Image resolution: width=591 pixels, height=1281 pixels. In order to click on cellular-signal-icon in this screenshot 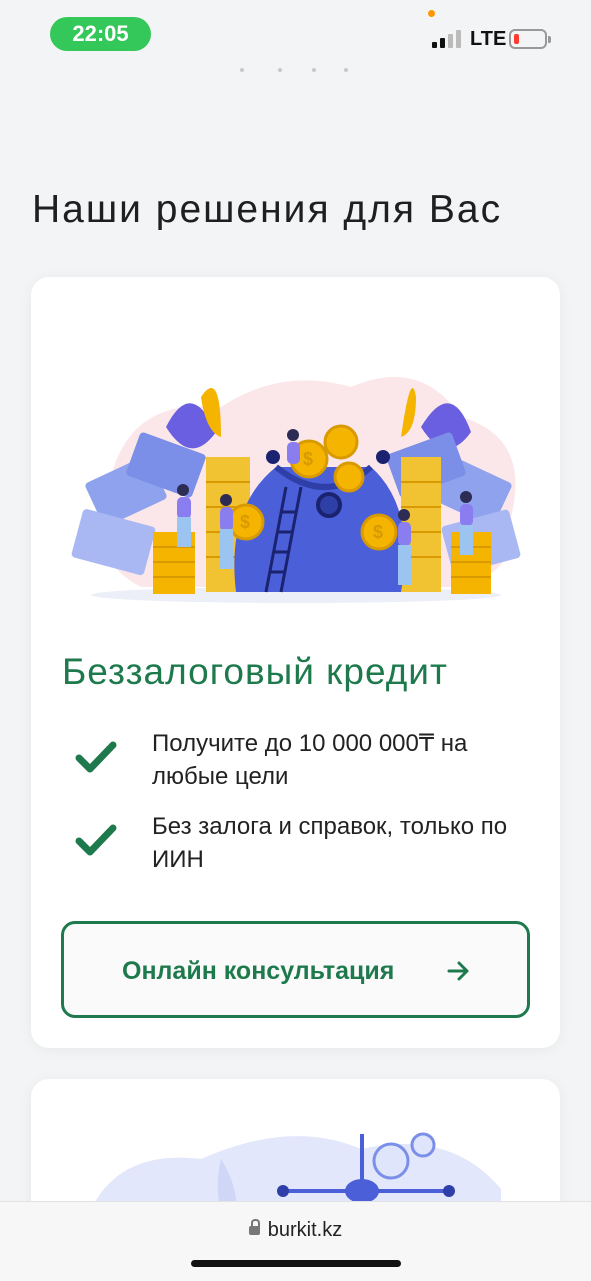, I will do `click(448, 39)`.